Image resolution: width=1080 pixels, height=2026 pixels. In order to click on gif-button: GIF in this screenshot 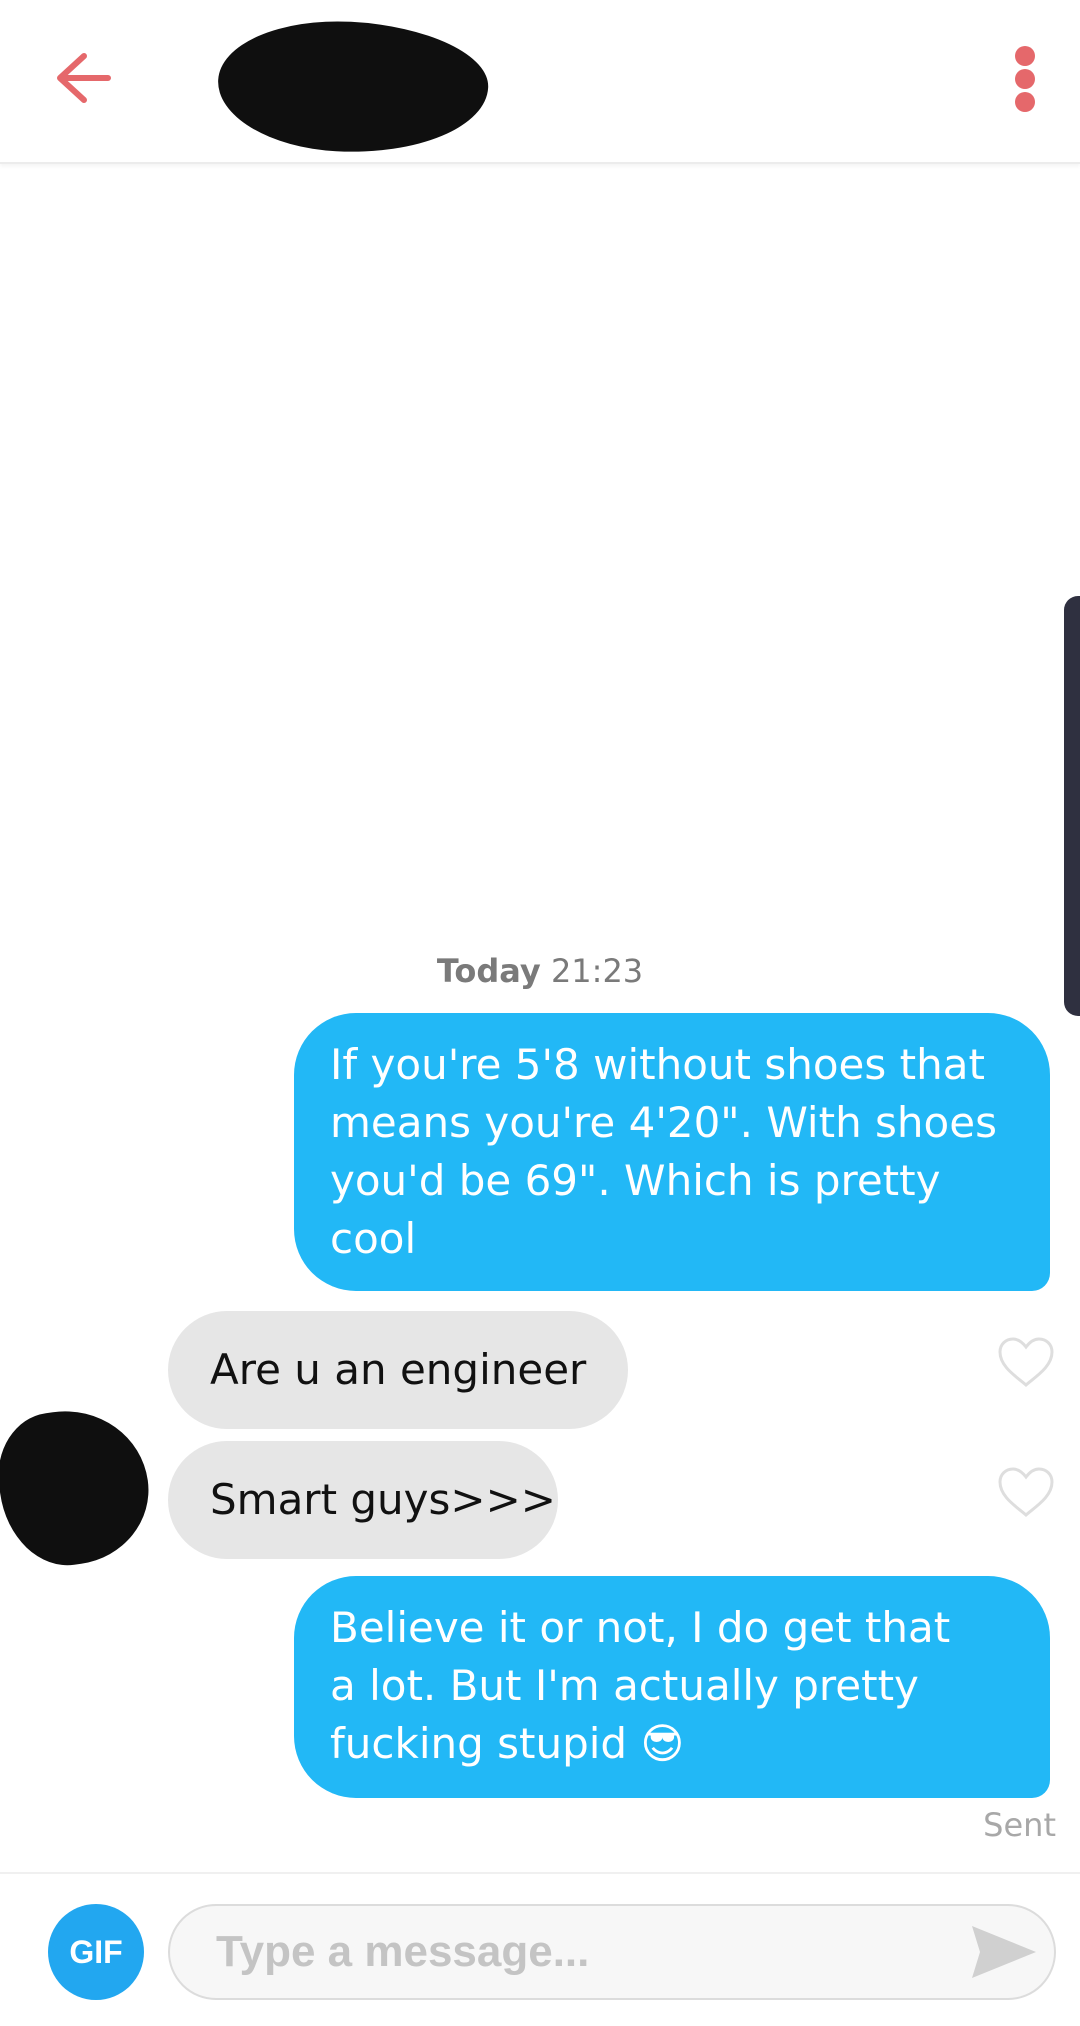, I will do `click(96, 1952)`.